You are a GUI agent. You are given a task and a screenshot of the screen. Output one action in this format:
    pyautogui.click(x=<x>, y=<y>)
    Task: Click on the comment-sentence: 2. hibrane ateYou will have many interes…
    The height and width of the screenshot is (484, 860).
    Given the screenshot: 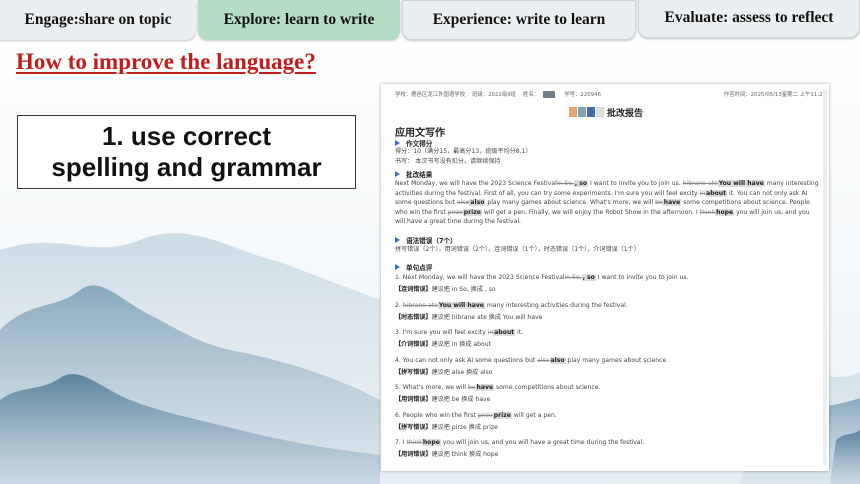 What is the action you would take?
    pyautogui.click(x=511, y=305)
    